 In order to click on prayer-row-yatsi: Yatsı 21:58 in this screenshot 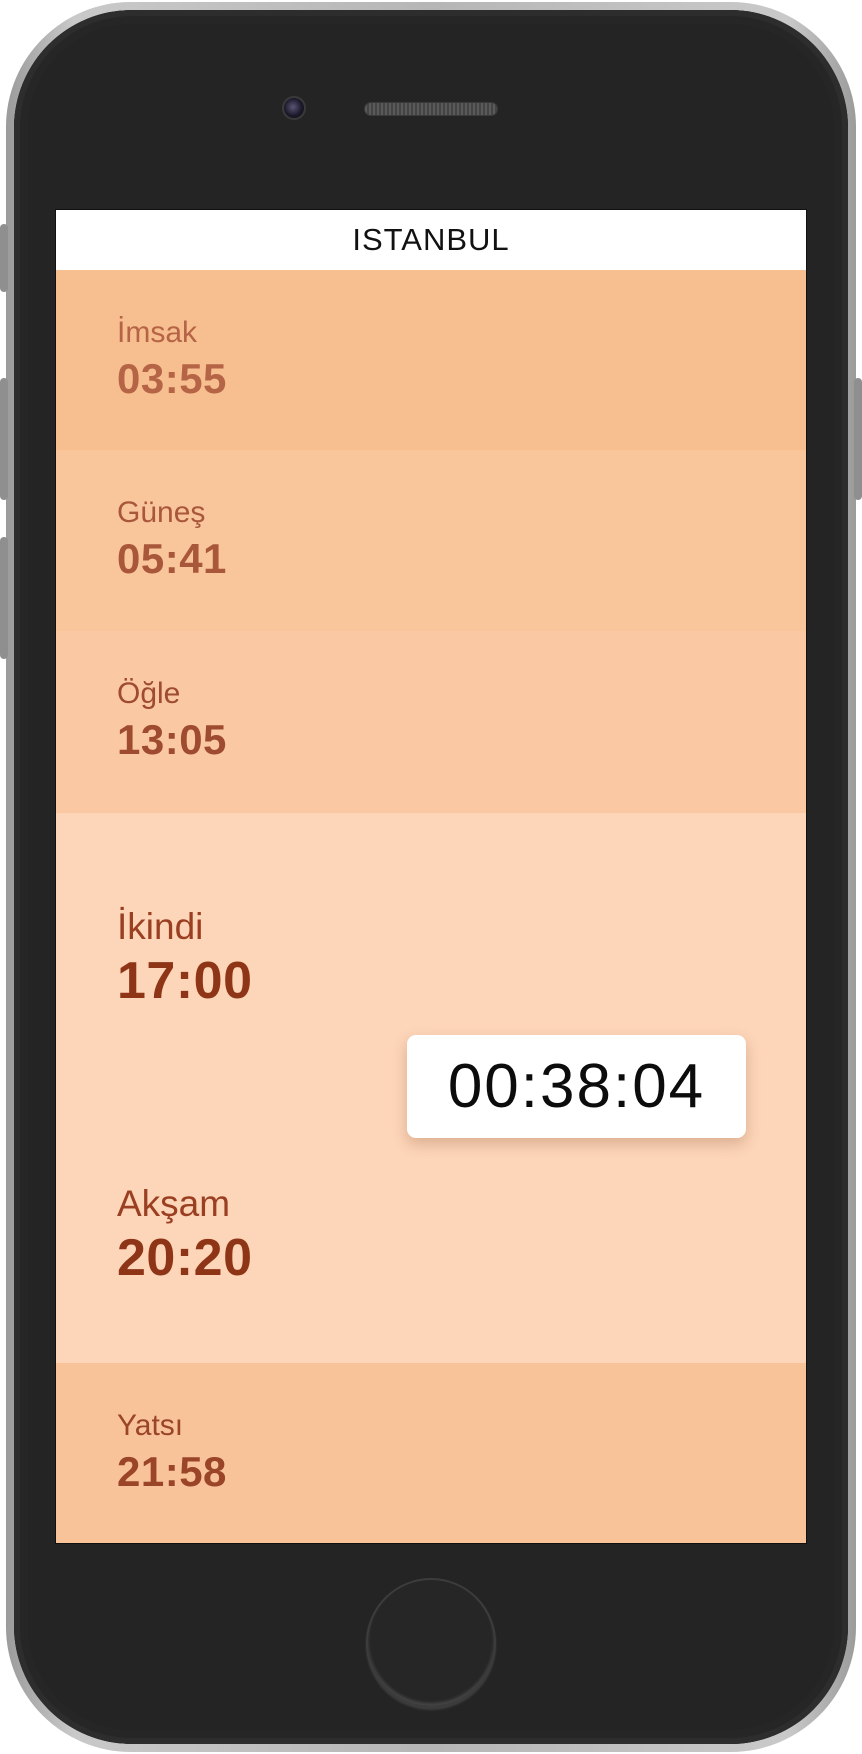, I will do `click(431, 1453)`.